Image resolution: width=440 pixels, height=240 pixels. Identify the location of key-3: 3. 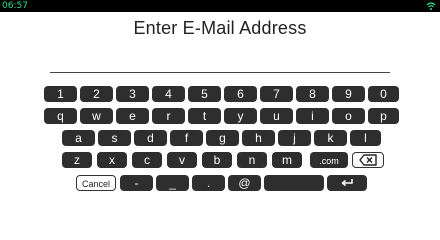
(132, 94).